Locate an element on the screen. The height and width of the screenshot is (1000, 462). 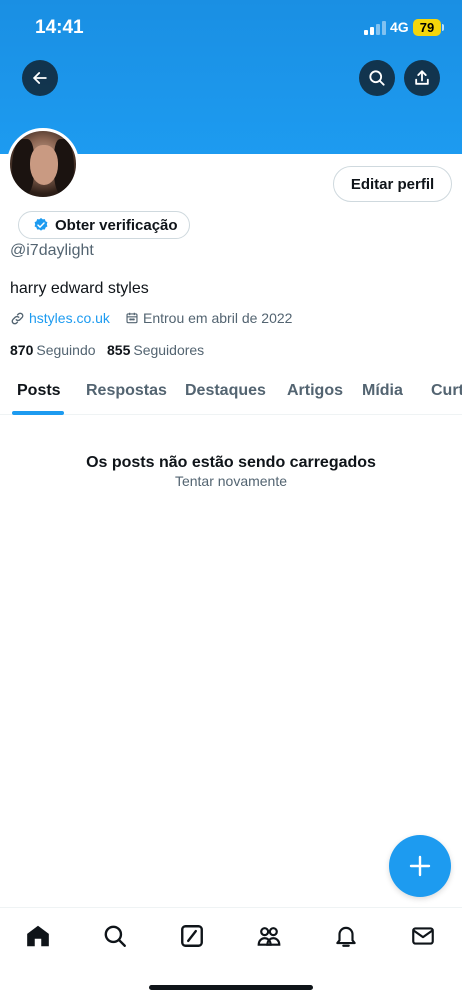
followers-stat: 855 Seguidores is located at coordinates (155, 350).